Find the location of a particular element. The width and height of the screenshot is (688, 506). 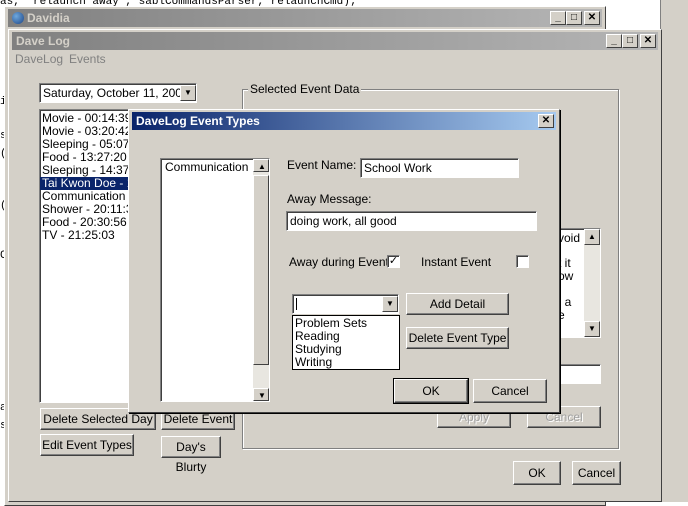

away-message-label: Away Message: is located at coordinates (329, 199).